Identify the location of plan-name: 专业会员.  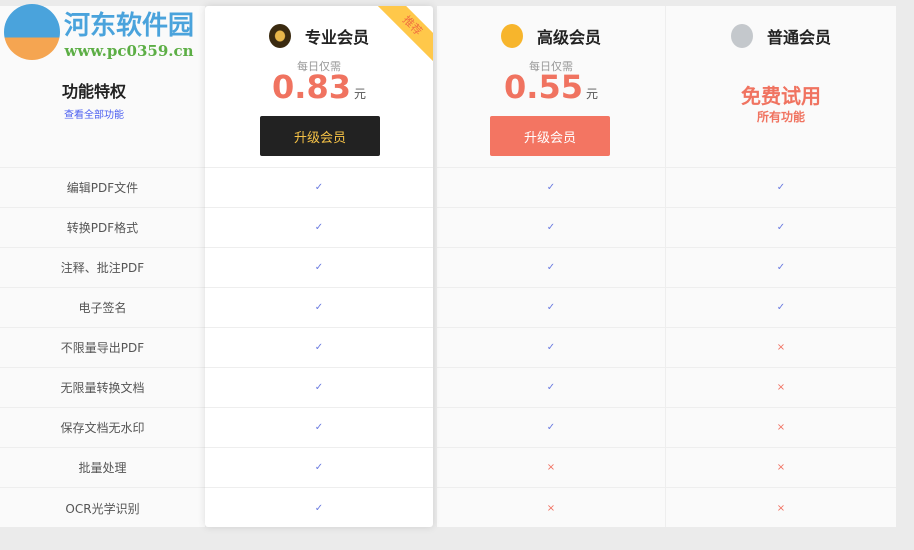
(336, 37).